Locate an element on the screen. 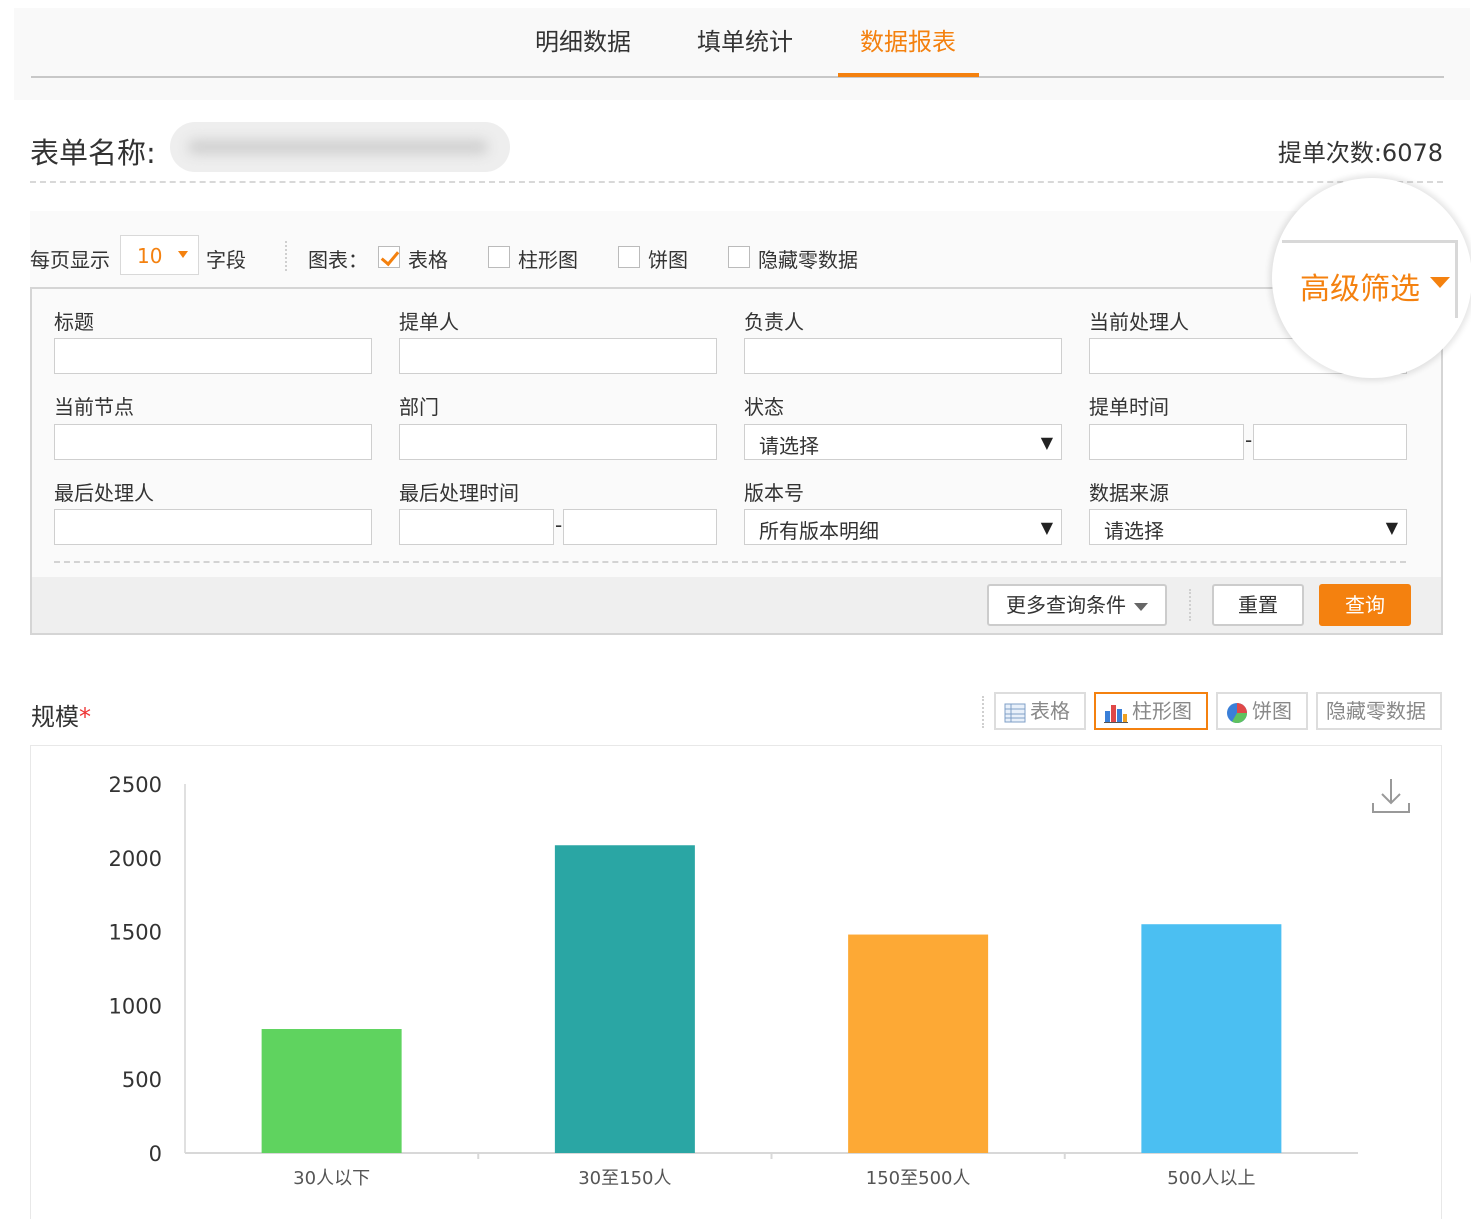  form-name-redacted is located at coordinates (340, 147).